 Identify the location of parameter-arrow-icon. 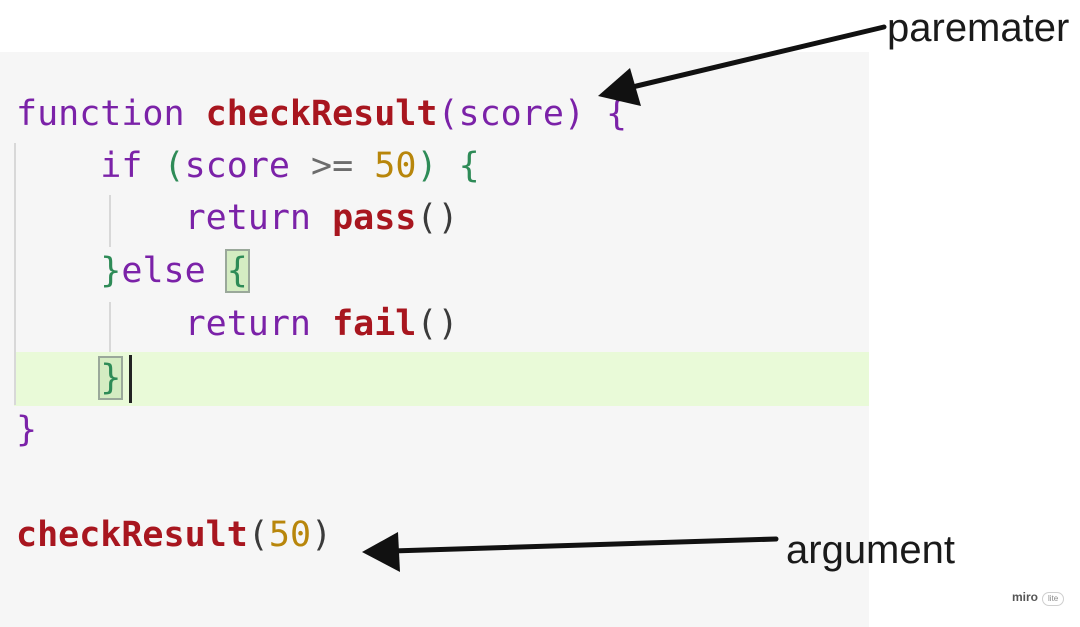
(742, 65).